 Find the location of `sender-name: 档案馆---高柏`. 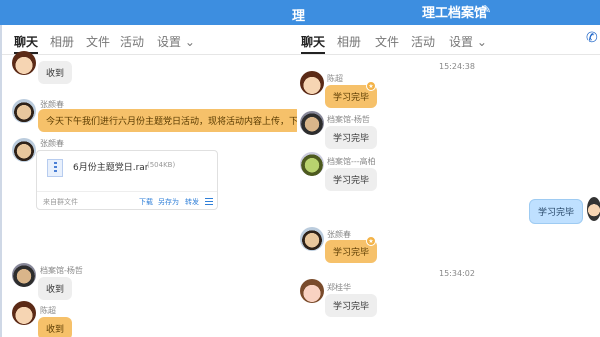

sender-name: 档案馆---高柏 is located at coordinates (351, 161).